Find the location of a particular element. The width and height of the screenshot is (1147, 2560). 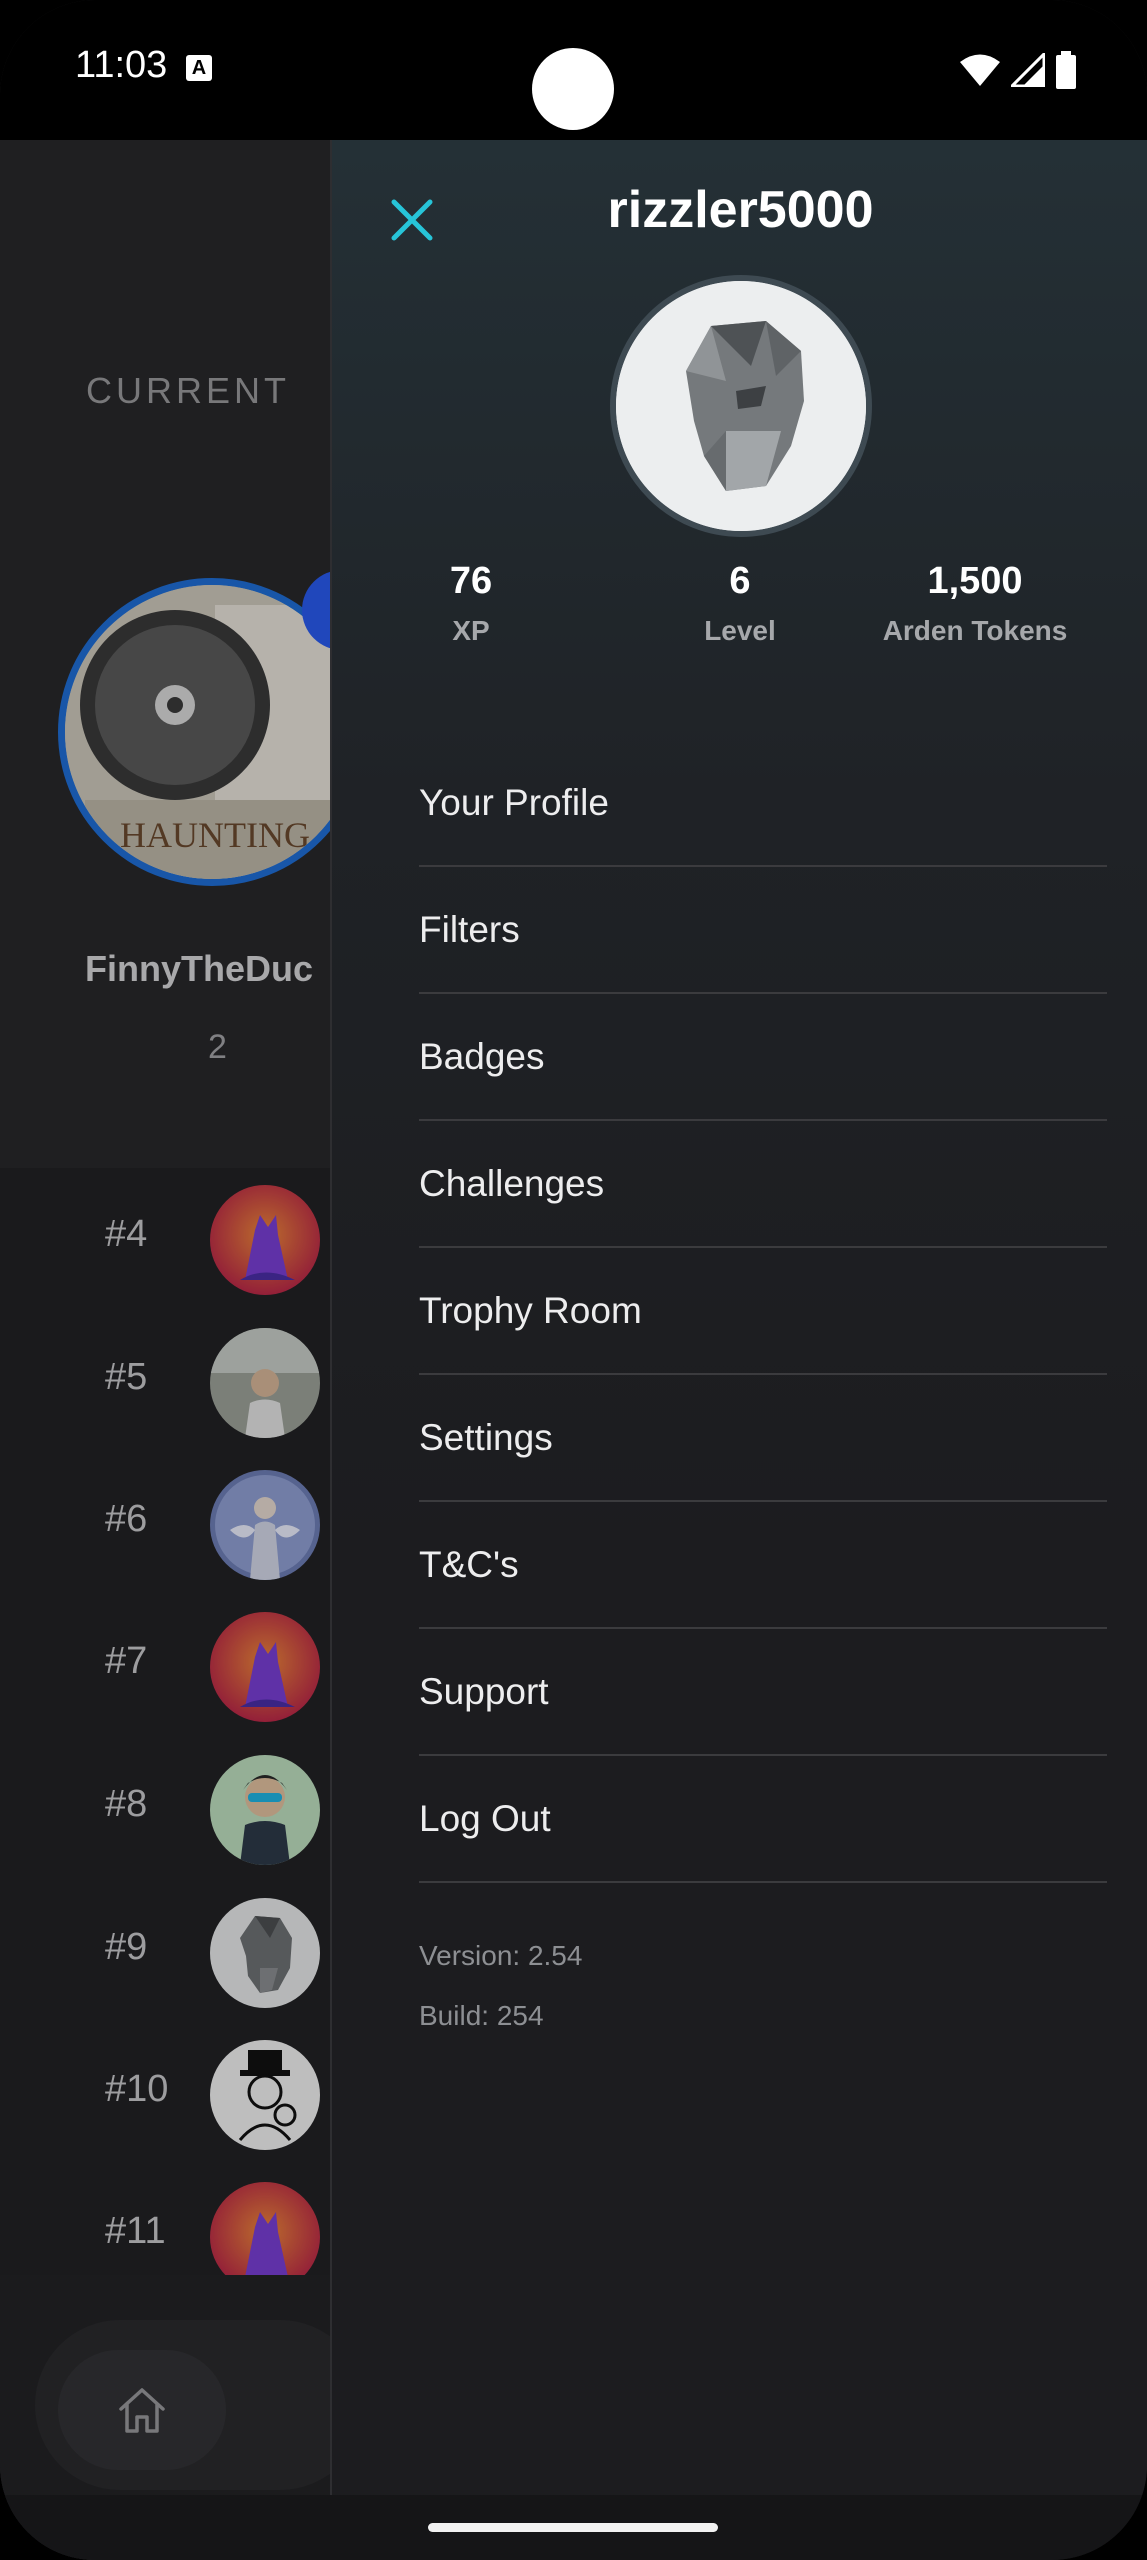

username: rizzler5000 is located at coordinates (740, 210).